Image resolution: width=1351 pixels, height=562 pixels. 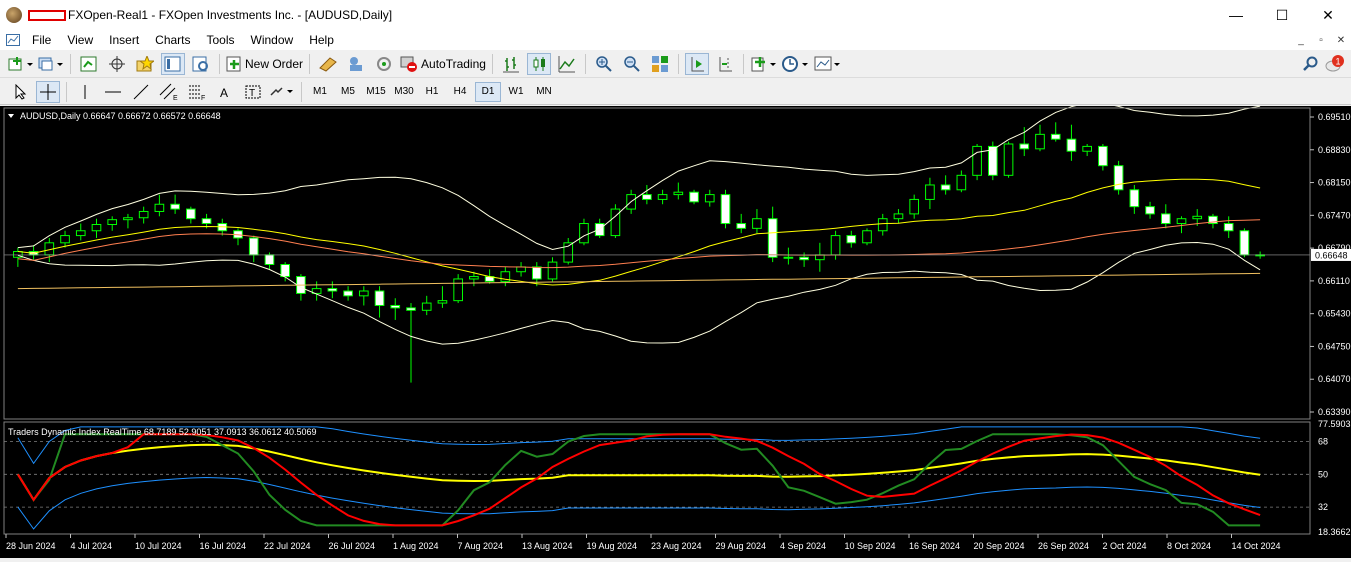 What do you see at coordinates (1334, 412) in the screenshot?
I see `price-tick-label: 0.63390` at bounding box center [1334, 412].